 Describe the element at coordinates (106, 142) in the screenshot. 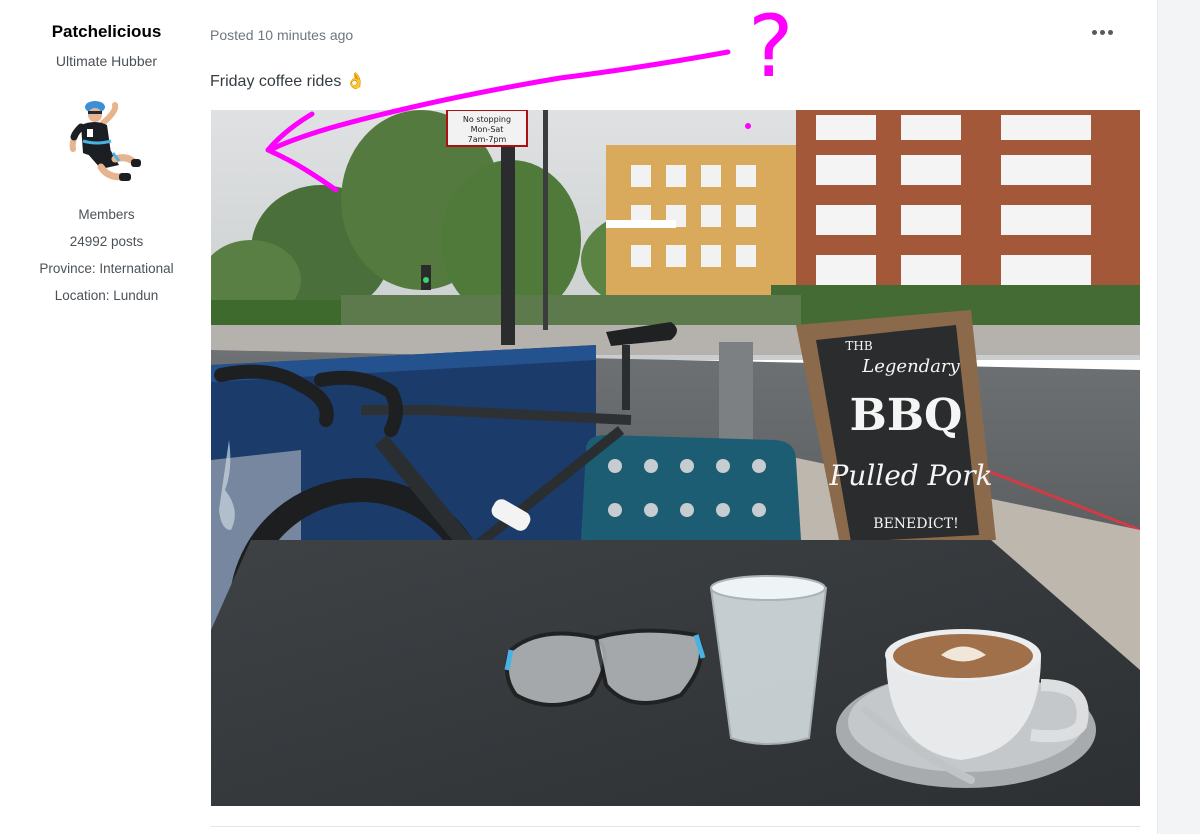

I see `avatar` at that location.